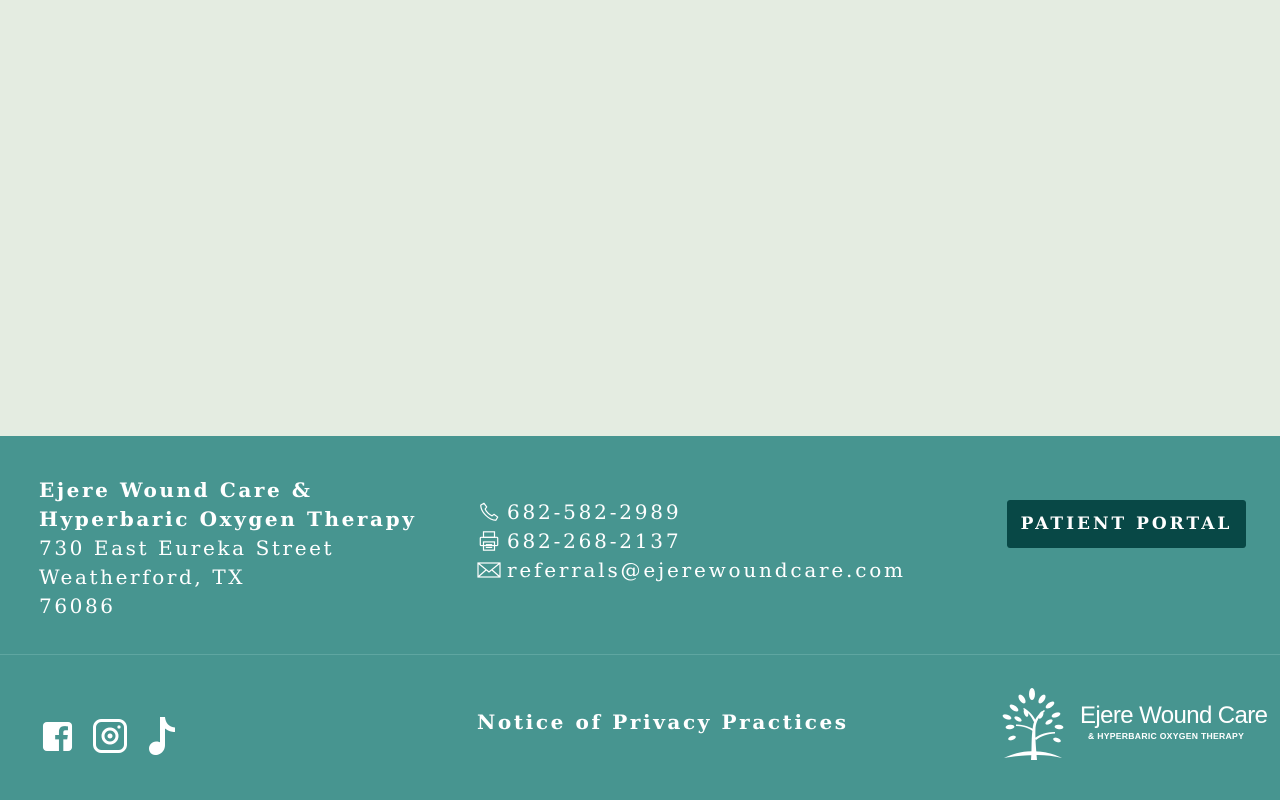 Image resolution: width=1280 pixels, height=800 pixels. What do you see at coordinates (1174, 715) in the screenshot?
I see `logo-brand-text: Ejere Wound Care` at bounding box center [1174, 715].